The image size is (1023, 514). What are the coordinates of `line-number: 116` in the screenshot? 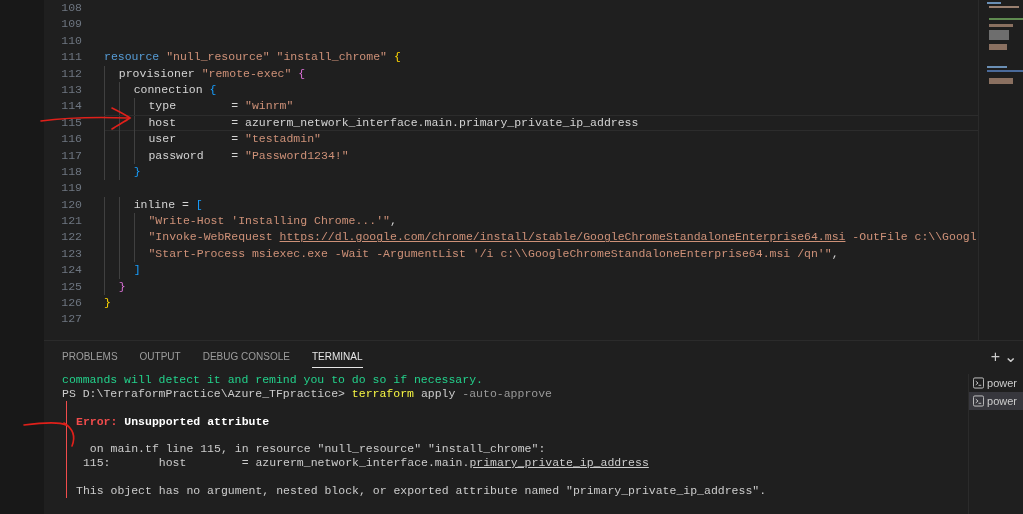 It's located at (71, 139).